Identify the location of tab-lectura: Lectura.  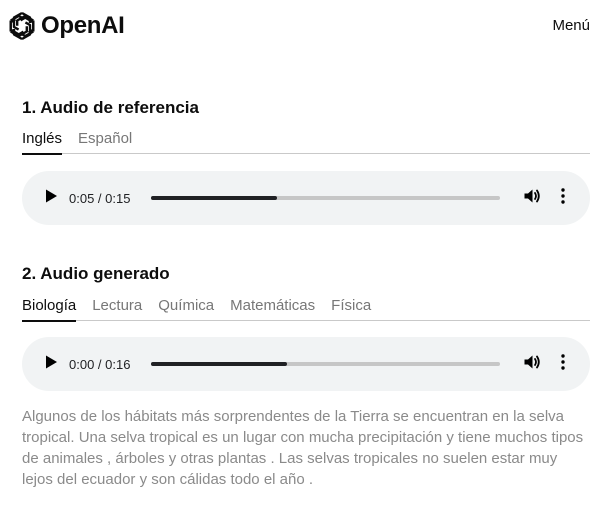
(117, 309).